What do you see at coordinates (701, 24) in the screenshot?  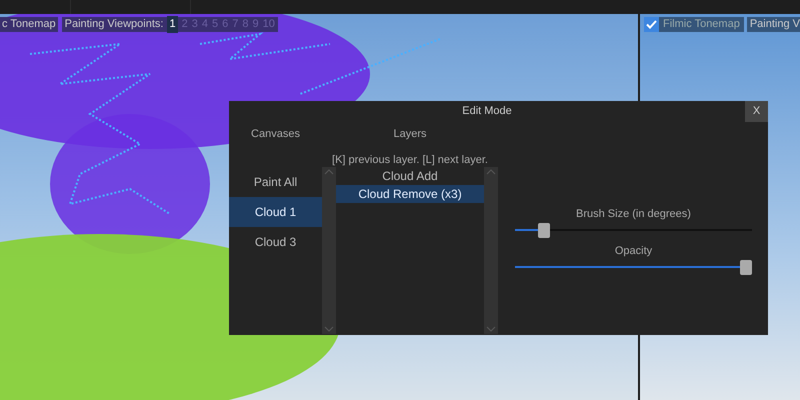 I see `tonemap-label: Filmic Tonemap` at bounding box center [701, 24].